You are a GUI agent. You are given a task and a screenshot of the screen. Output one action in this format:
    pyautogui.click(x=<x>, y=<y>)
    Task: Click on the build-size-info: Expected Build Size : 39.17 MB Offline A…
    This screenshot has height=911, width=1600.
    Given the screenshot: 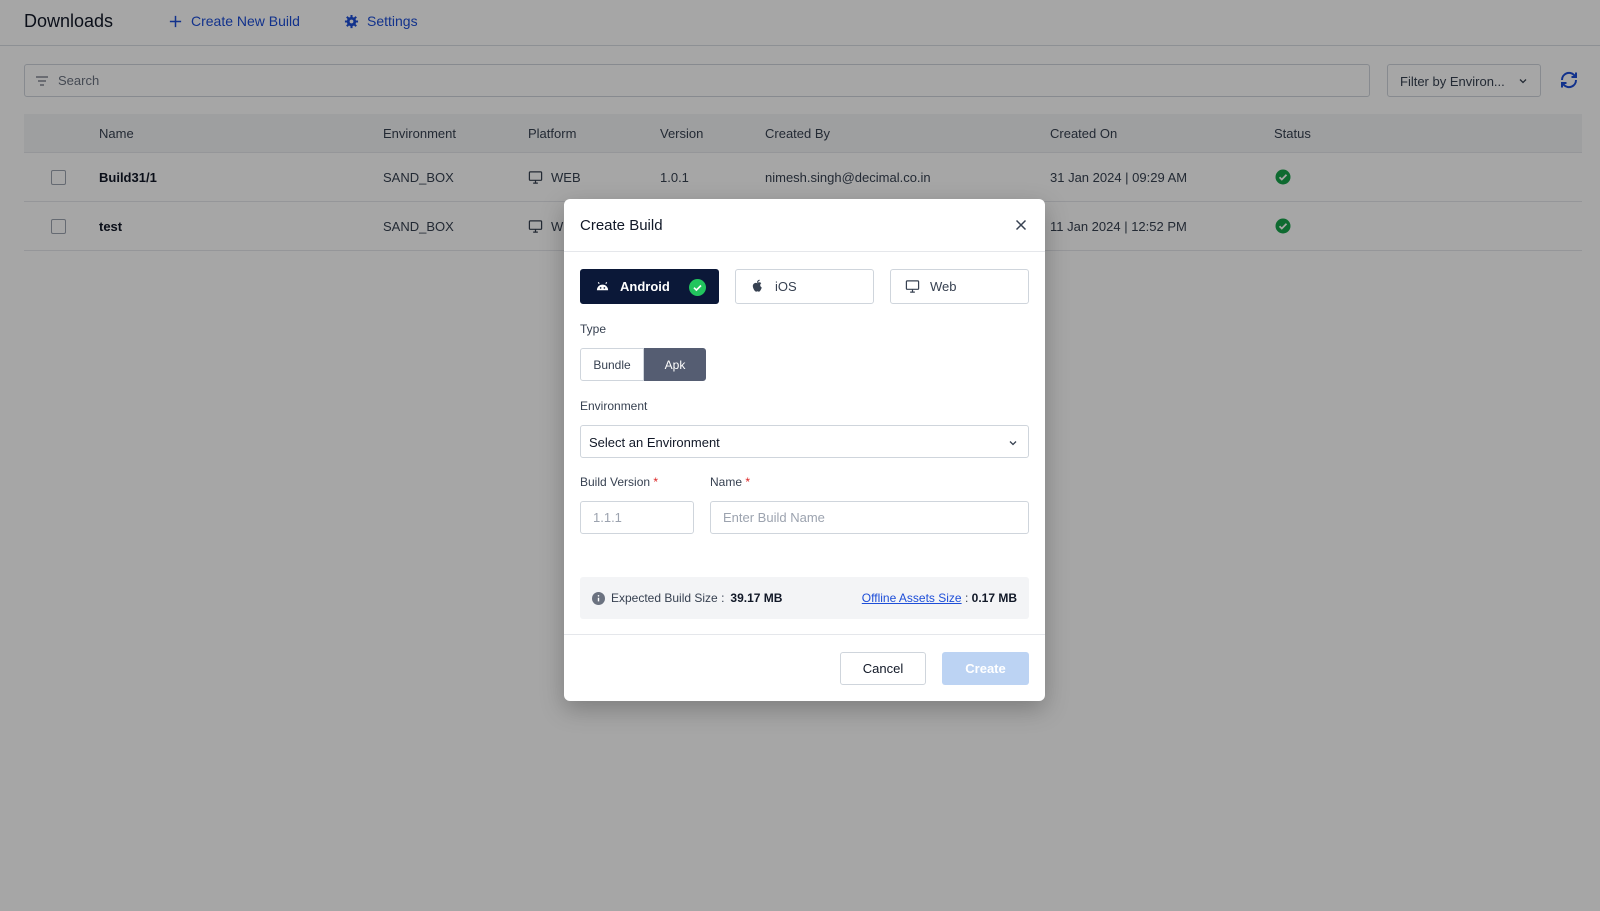 What is the action you would take?
    pyautogui.click(x=804, y=598)
    